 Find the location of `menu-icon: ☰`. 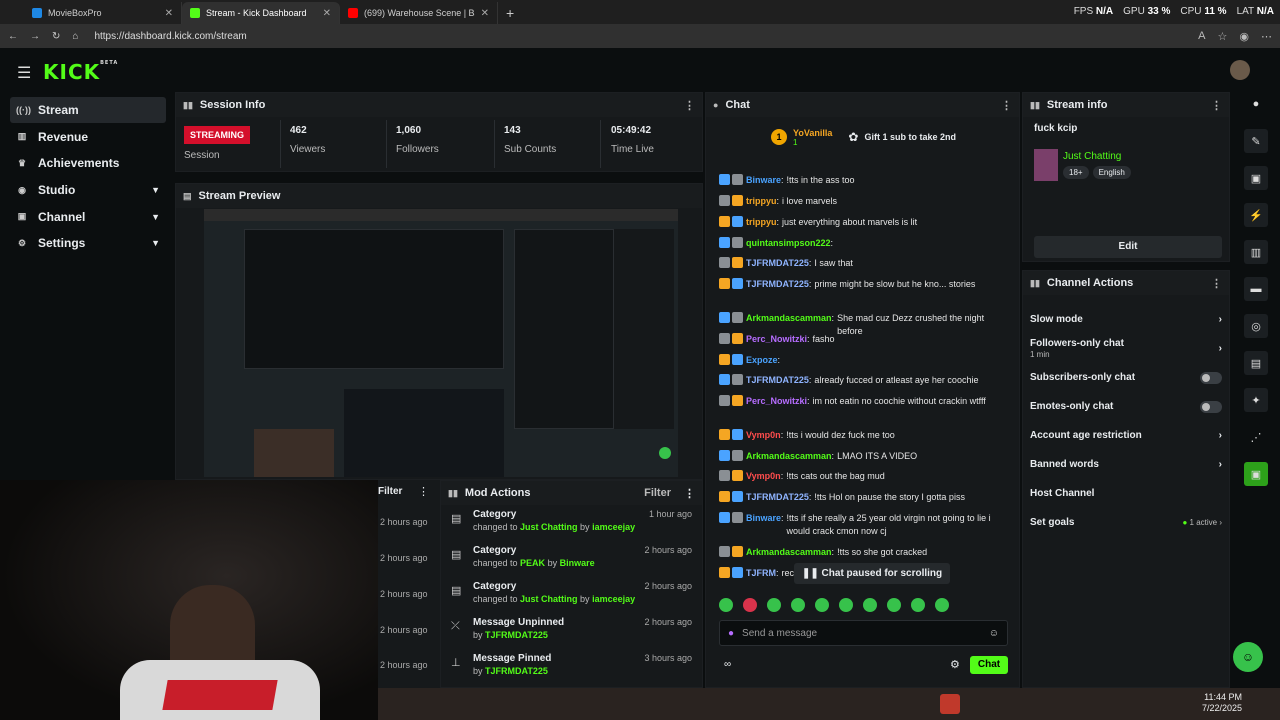

menu-icon: ☰ is located at coordinates (24, 73).